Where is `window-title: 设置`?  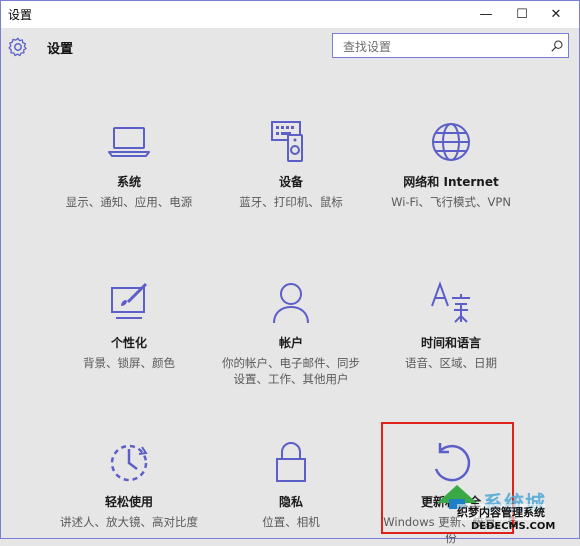
window-title: 设置 is located at coordinates (20, 15).